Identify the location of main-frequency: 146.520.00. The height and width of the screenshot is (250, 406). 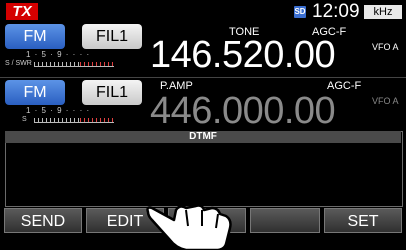
(243, 55).